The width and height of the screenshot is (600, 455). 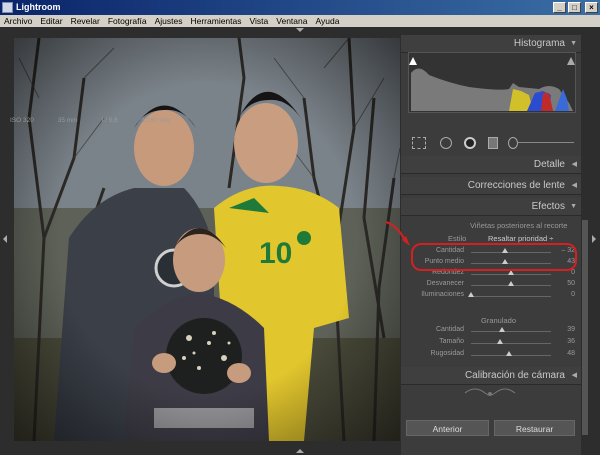 I want to click on right-panel-toggle-icon, so click(x=594, y=239).